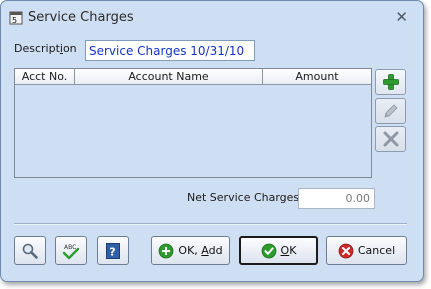 The height and width of the screenshot is (289, 431). Describe the element at coordinates (69, 48) in the screenshot. I see `description-label-text-end: on` at that location.